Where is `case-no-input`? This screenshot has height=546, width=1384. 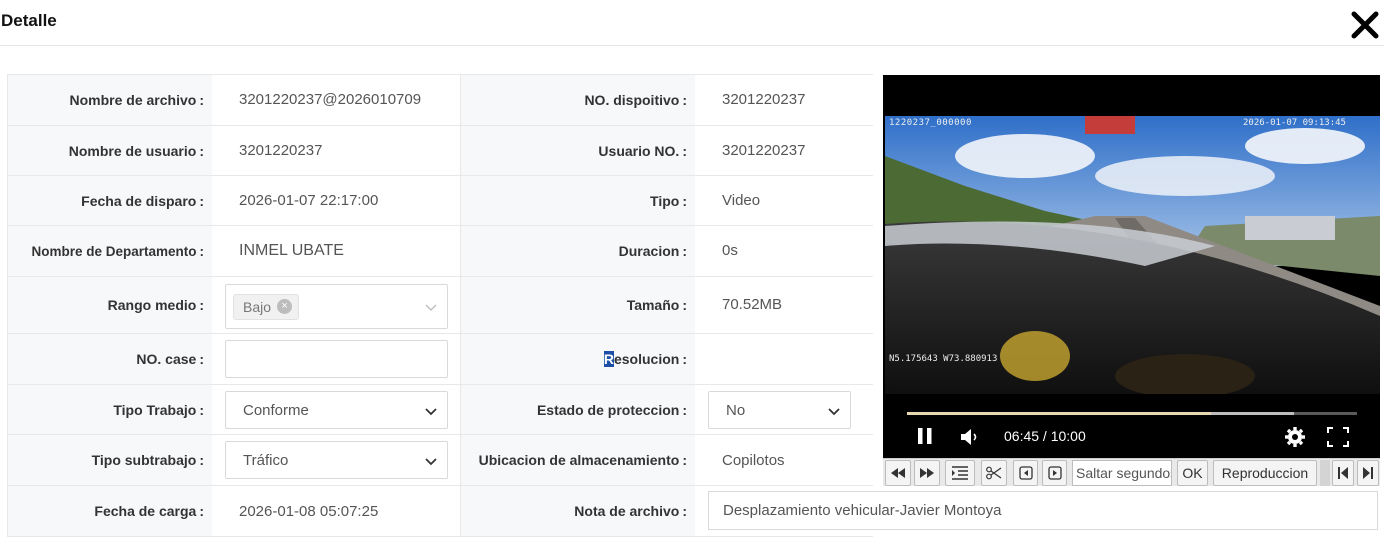
case-no-input is located at coordinates (336, 359).